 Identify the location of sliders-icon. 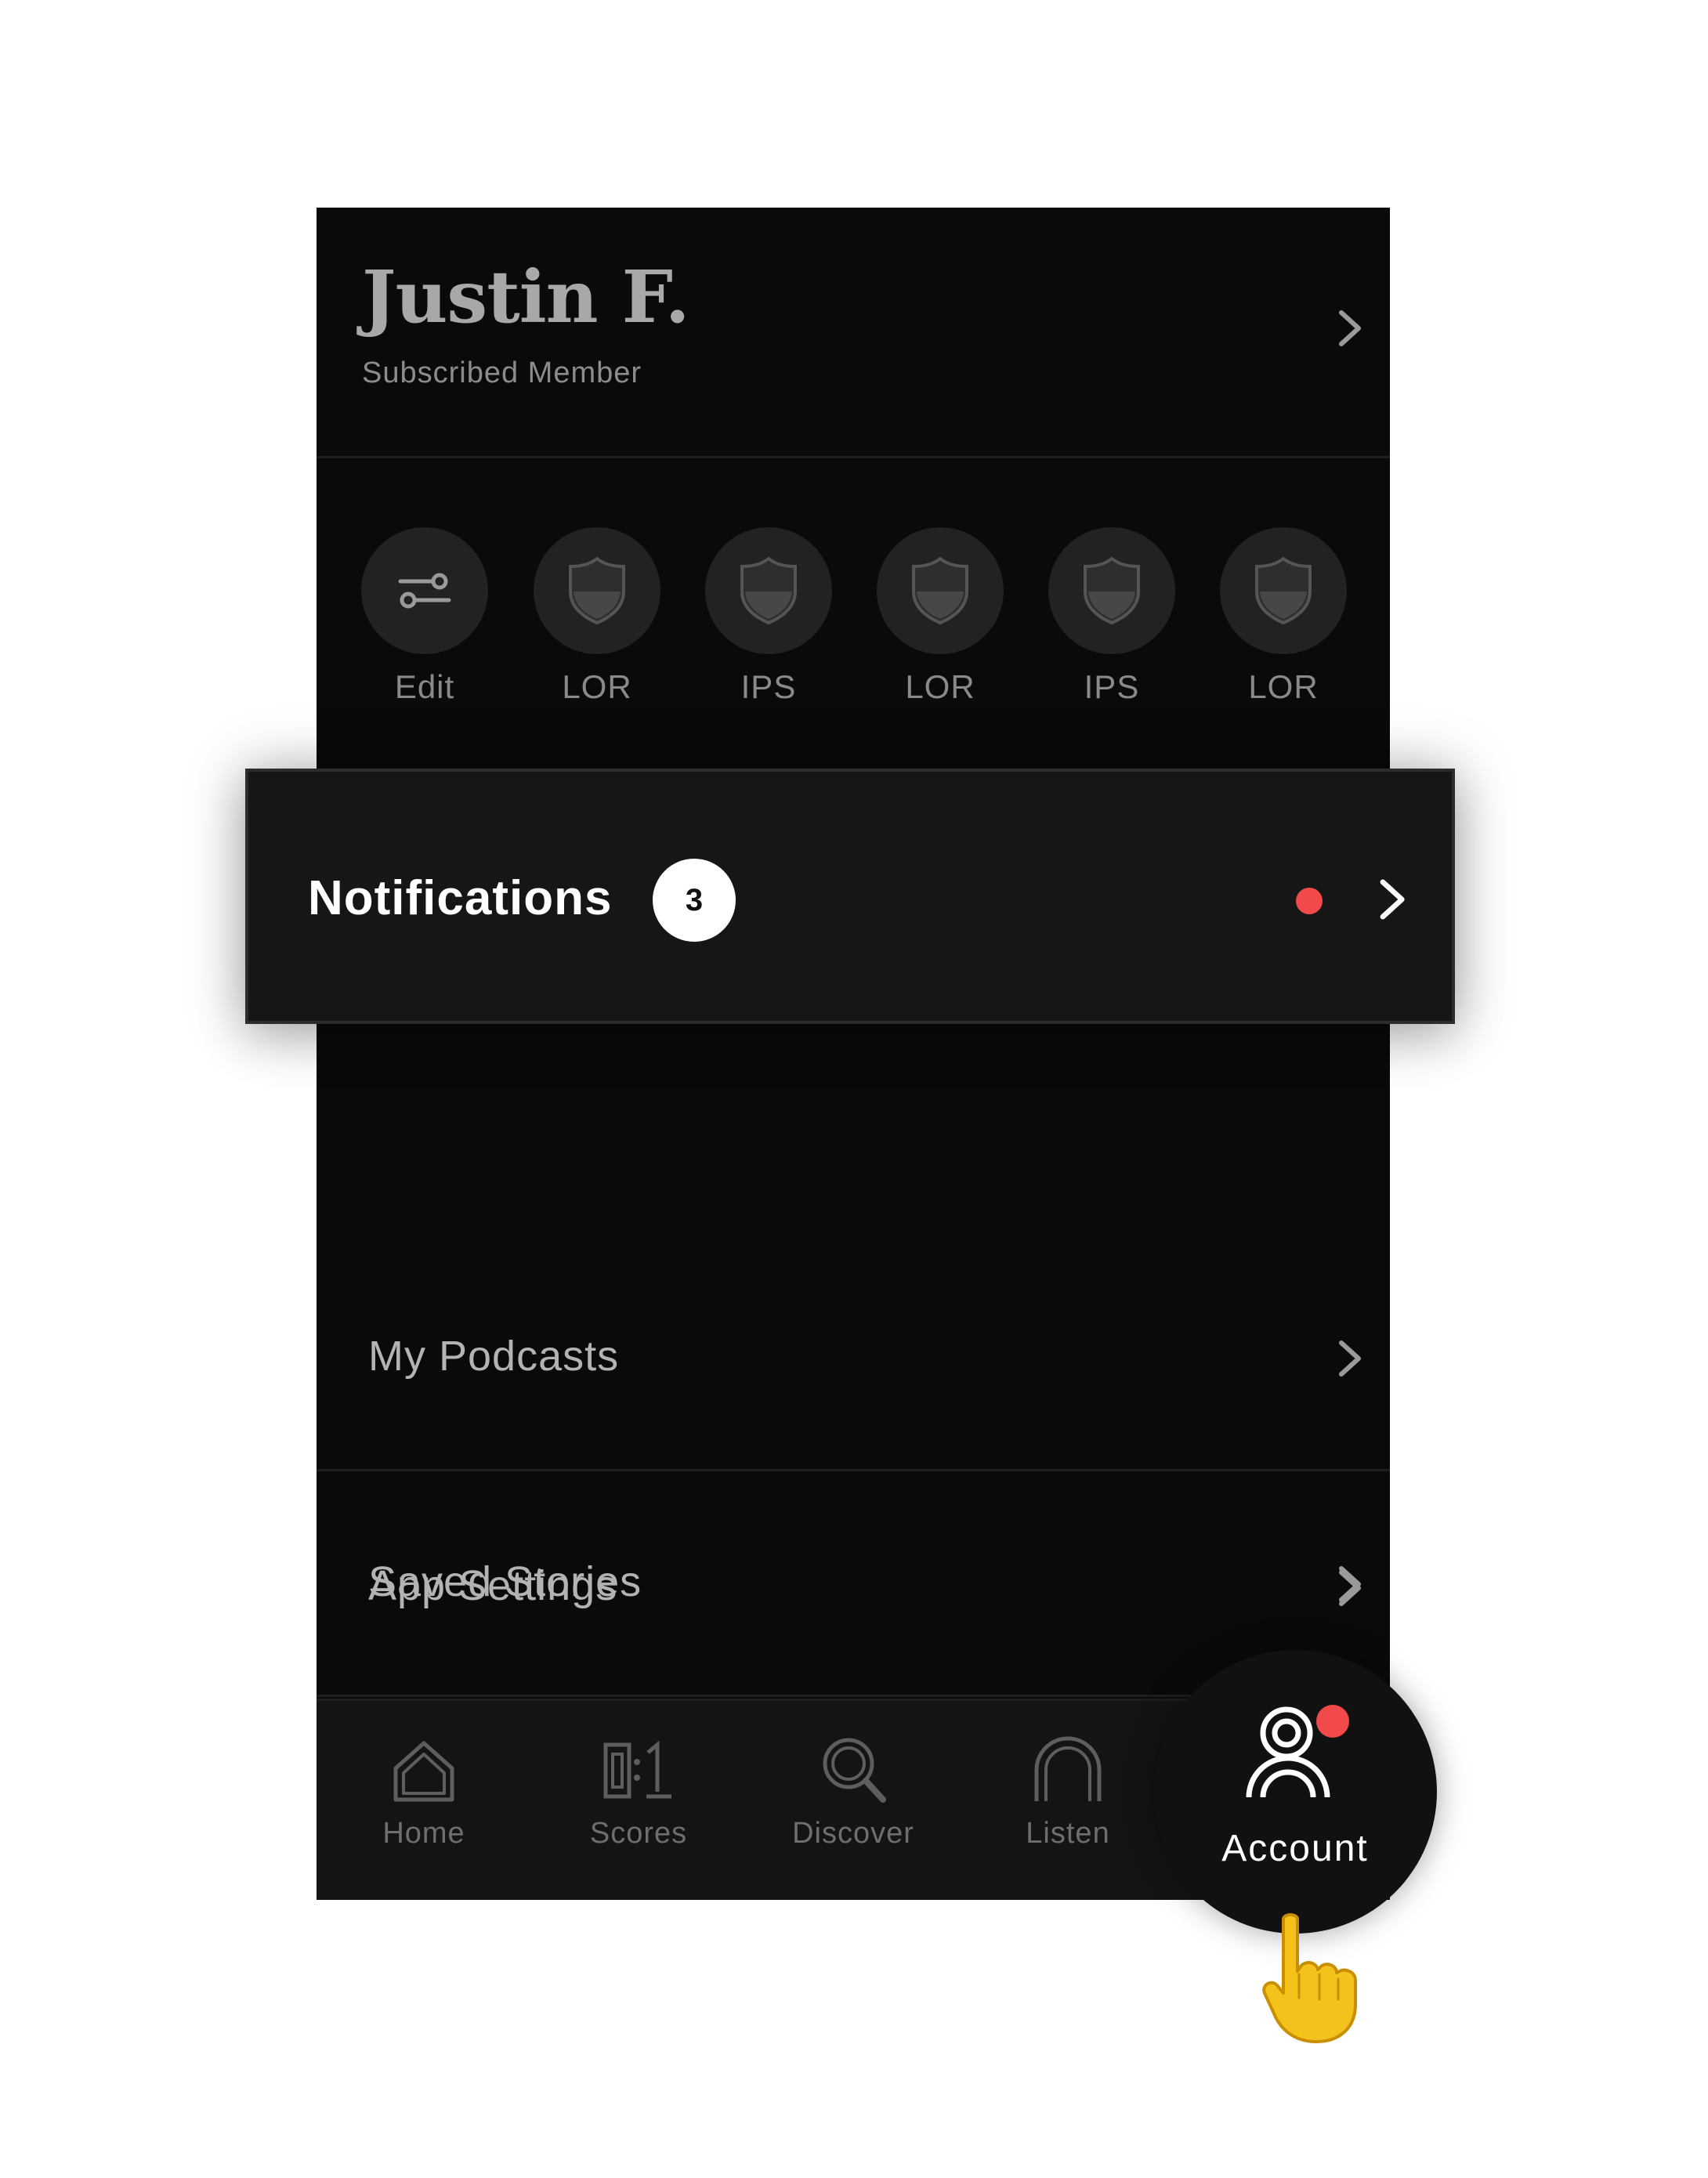
(424, 590).